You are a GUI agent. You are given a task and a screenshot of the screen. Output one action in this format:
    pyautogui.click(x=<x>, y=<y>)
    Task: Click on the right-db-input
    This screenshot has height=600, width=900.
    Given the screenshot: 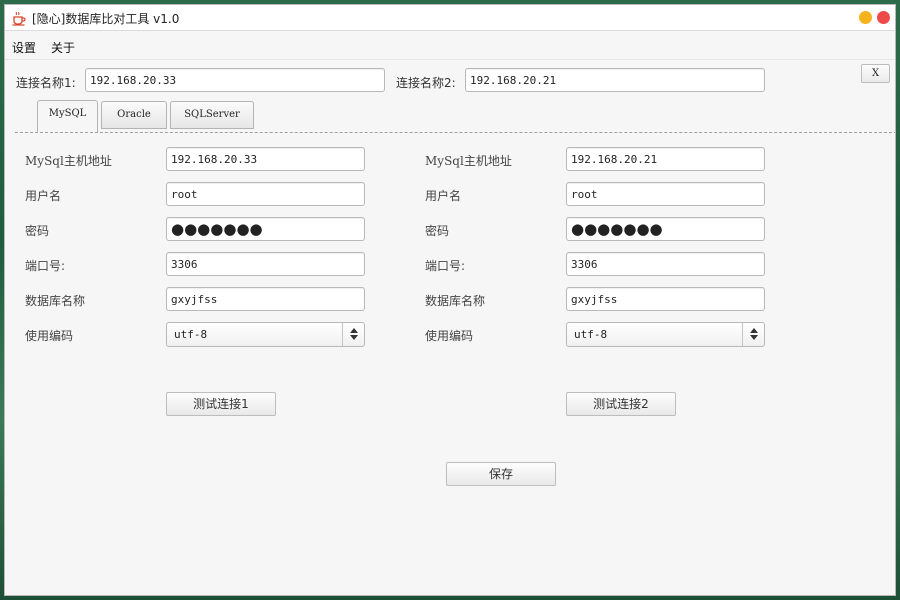 What is the action you would take?
    pyautogui.click(x=665, y=299)
    